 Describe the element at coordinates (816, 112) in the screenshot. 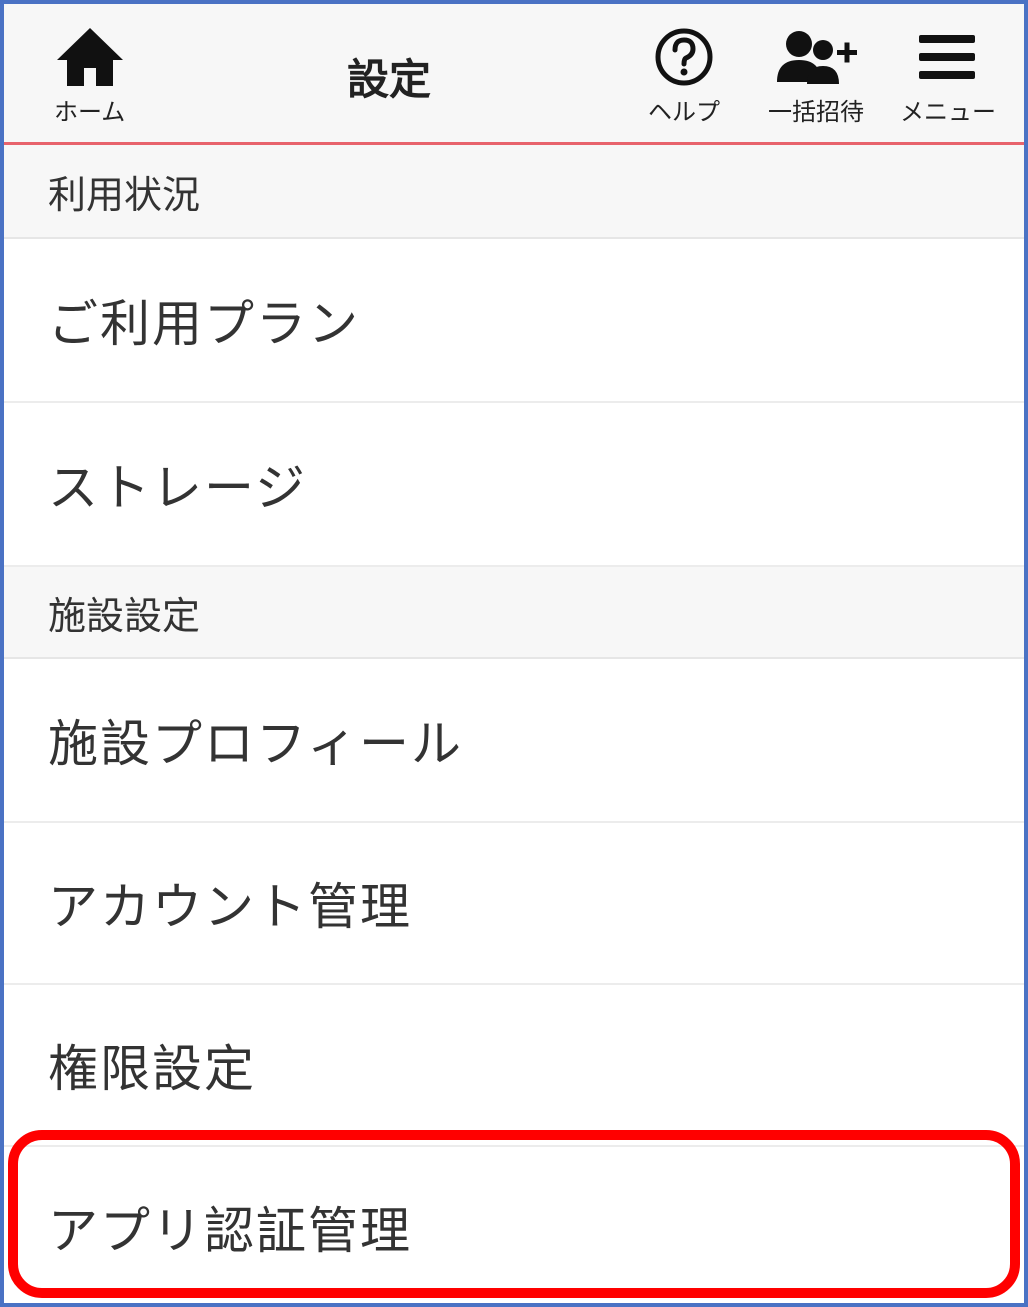

I see `bulk-invite-label: 一括招待` at that location.